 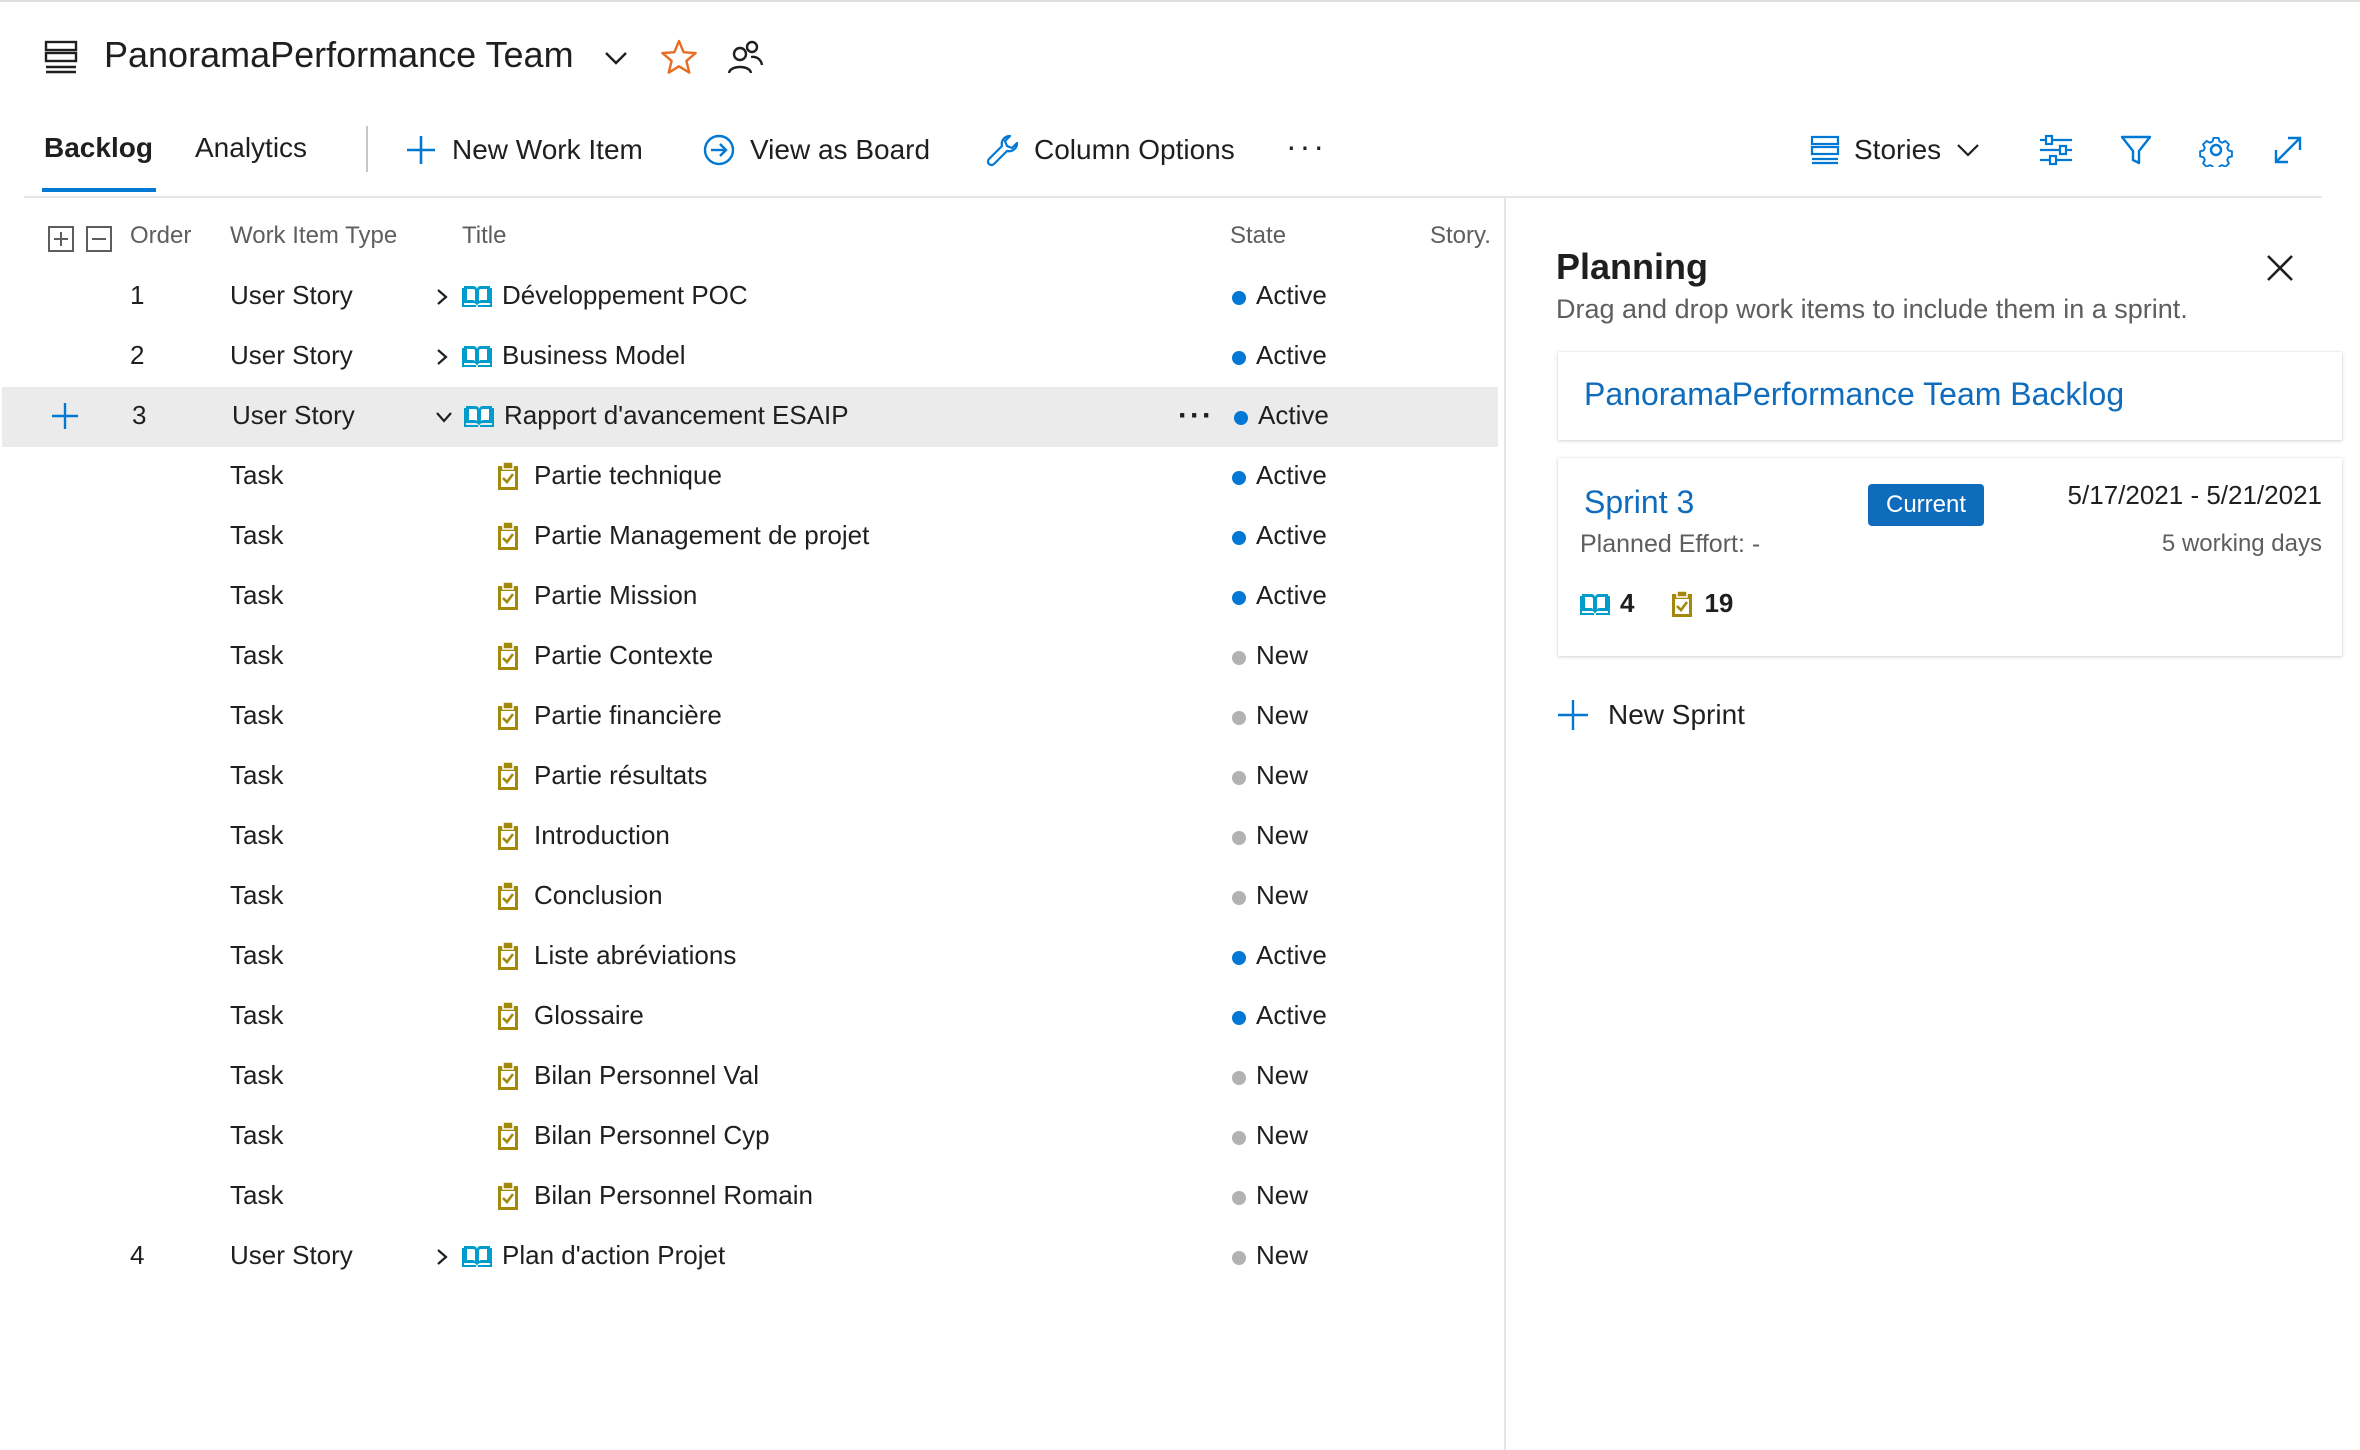 I want to click on backlog-row-task: Task Partie résultats New, so click(x=750, y=777).